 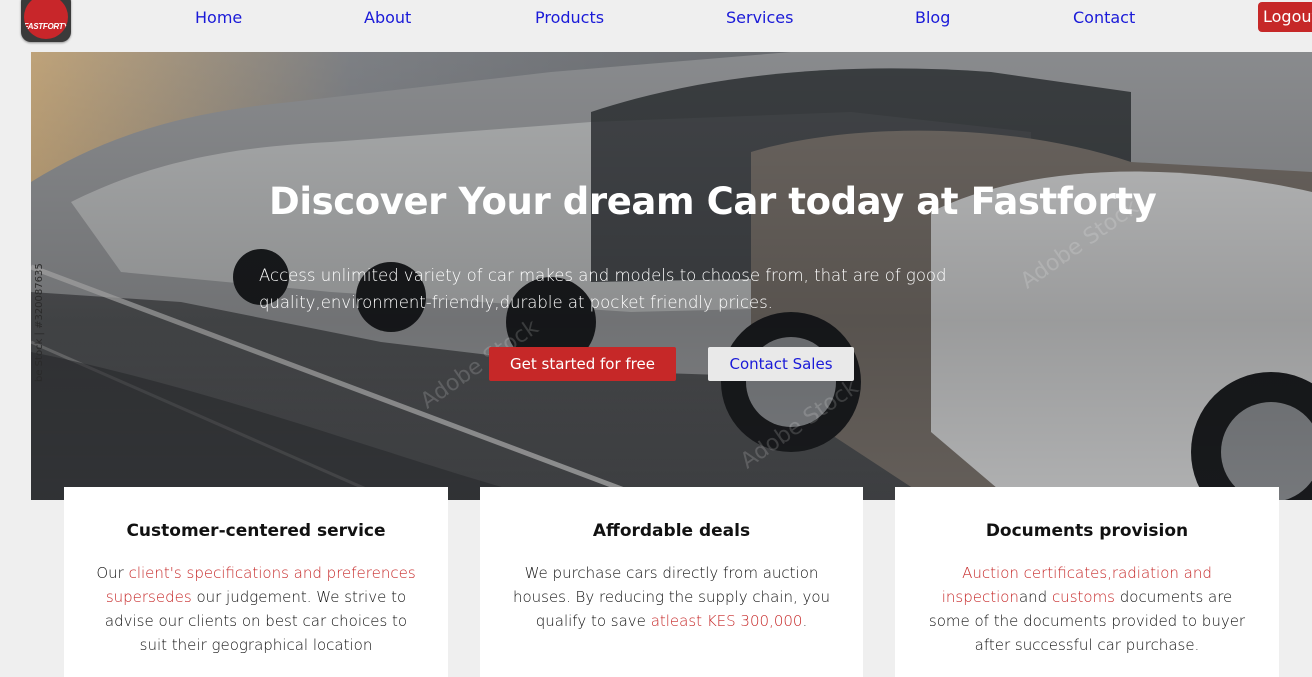 What do you see at coordinates (569, 17) in the screenshot?
I see `nav-link-products: Products` at bounding box center [569, 17].